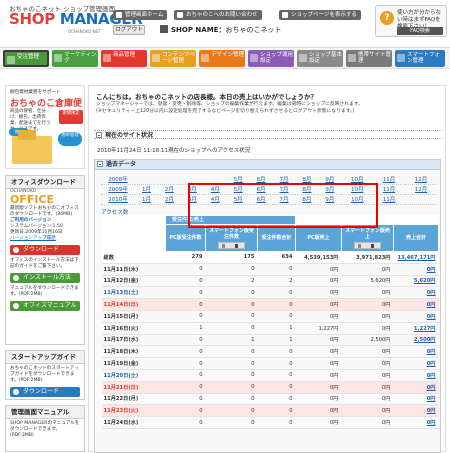  What do you see at coordinates (75, 58) in the screenshot?
I see `nav-tab-2: マーケティング` at bounding box center [75, 58].